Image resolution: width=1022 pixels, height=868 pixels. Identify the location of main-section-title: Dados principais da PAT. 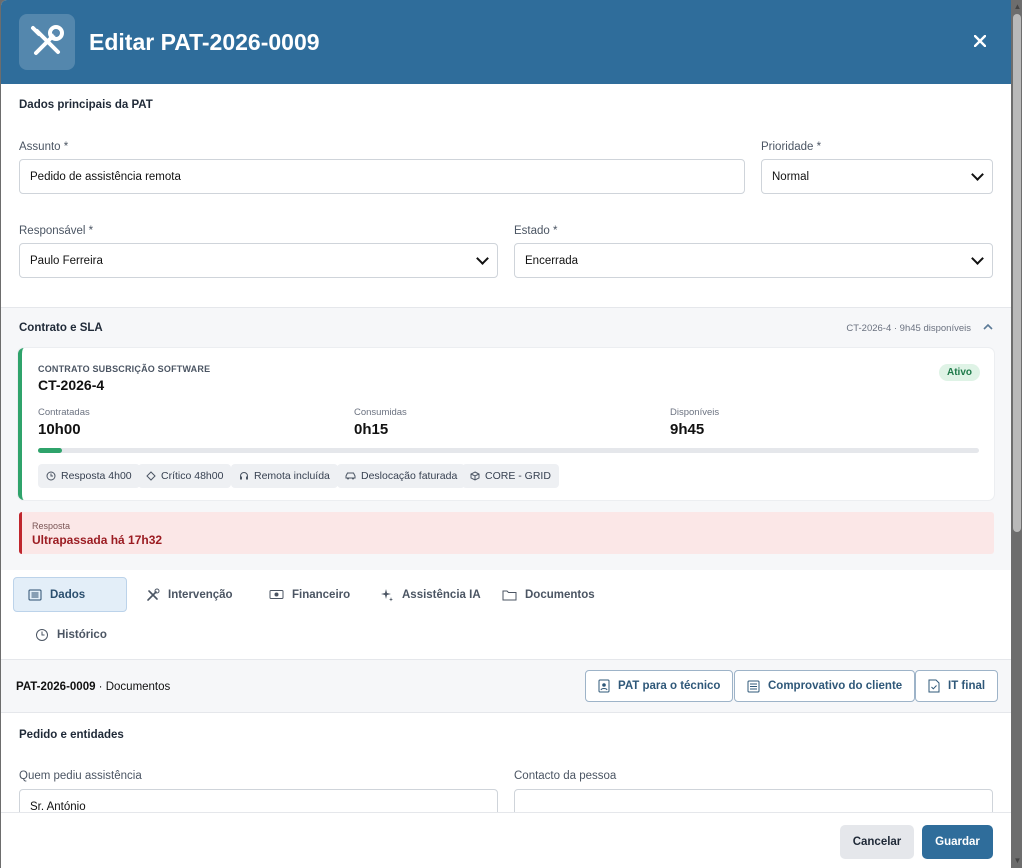
(86, 105).